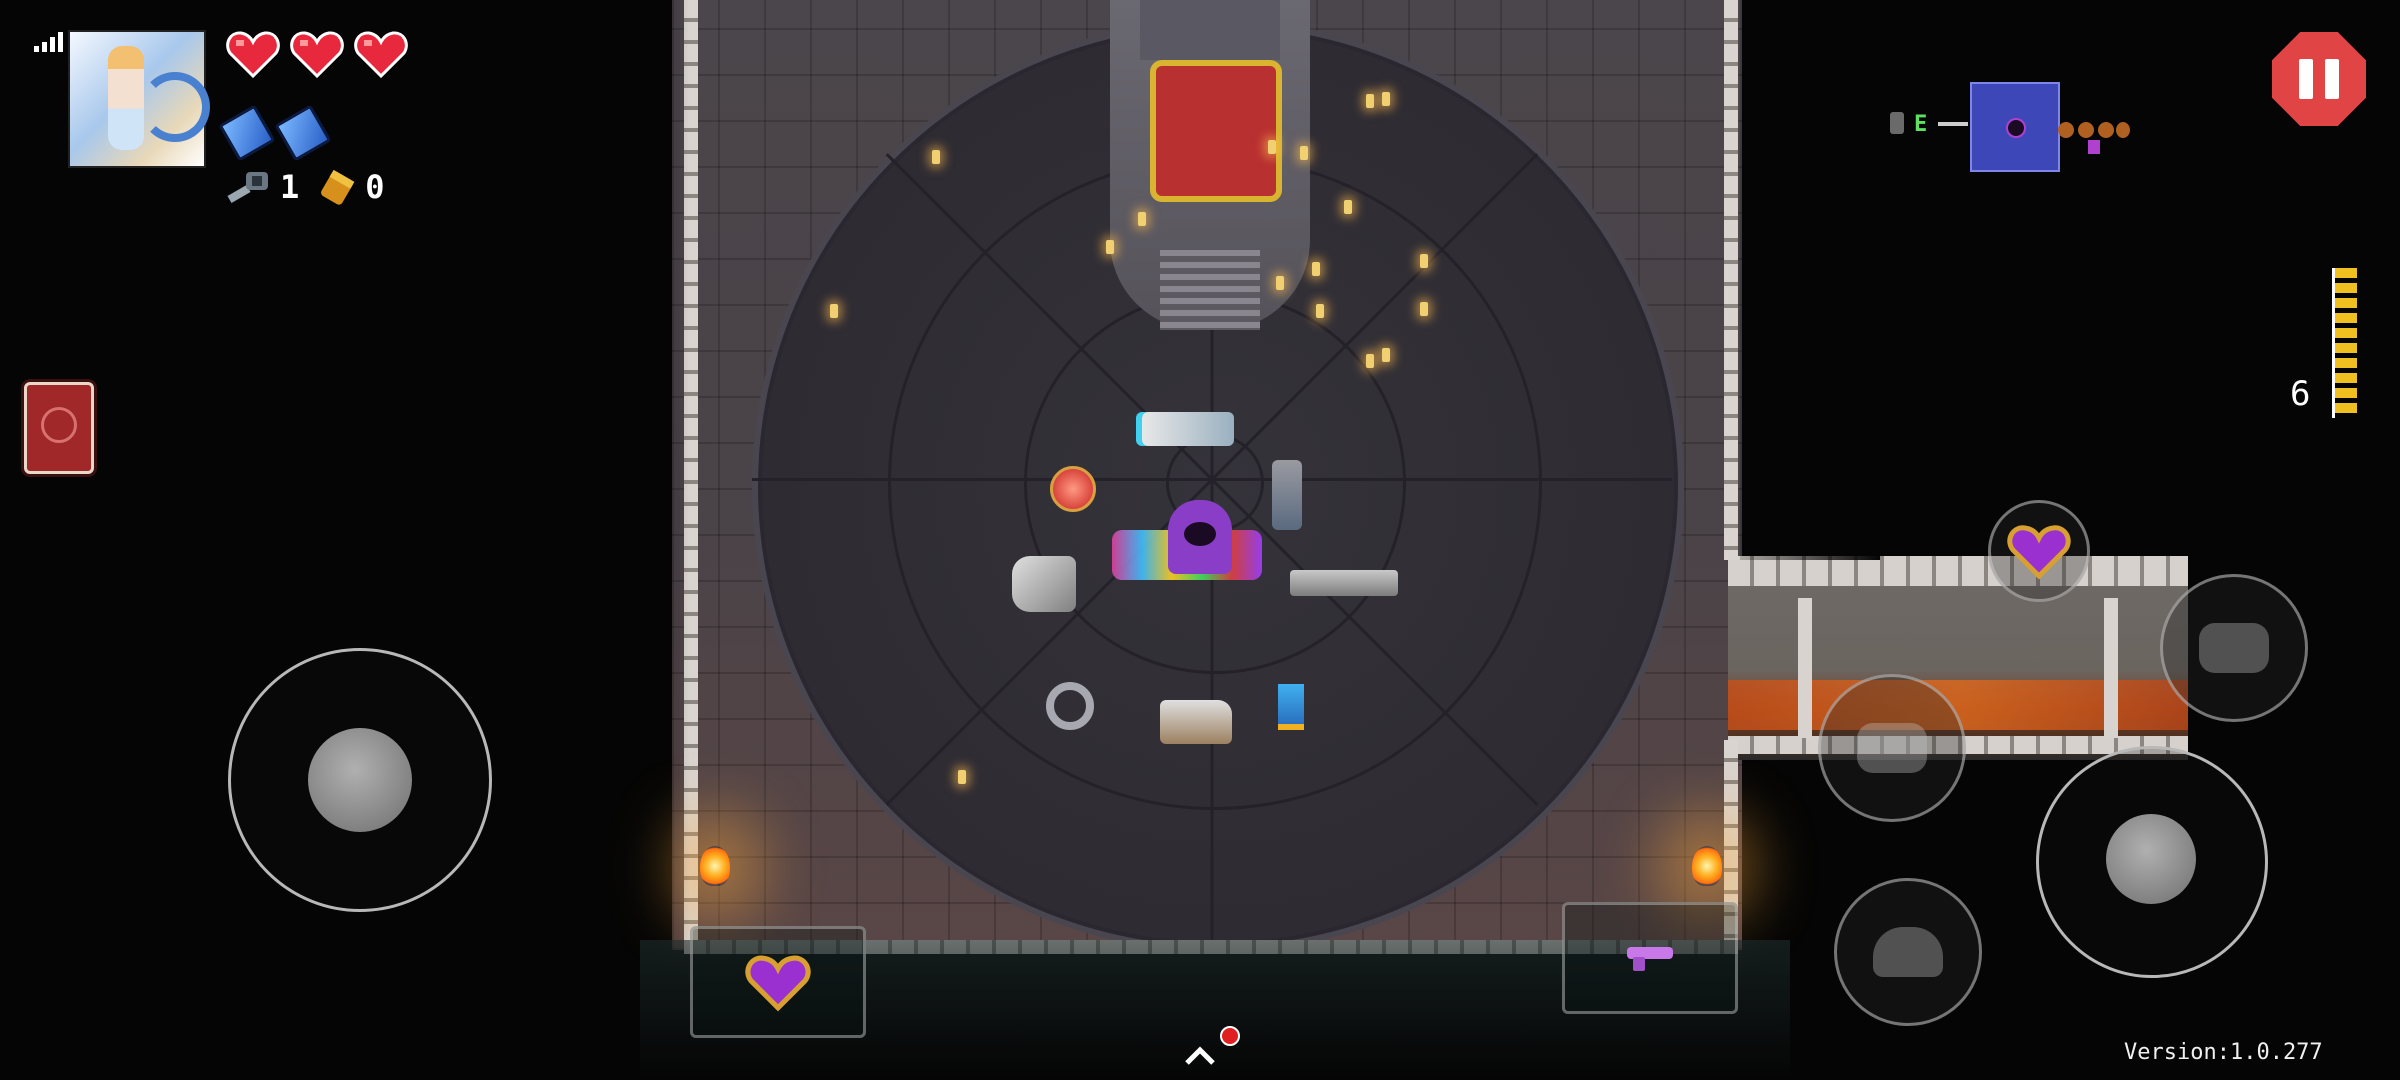 The image size is (2400, 1080). What do you see at coordinates (337, 187) in the screenshot?
I see `shell-casing-icon` at bounding box center [337, 187].